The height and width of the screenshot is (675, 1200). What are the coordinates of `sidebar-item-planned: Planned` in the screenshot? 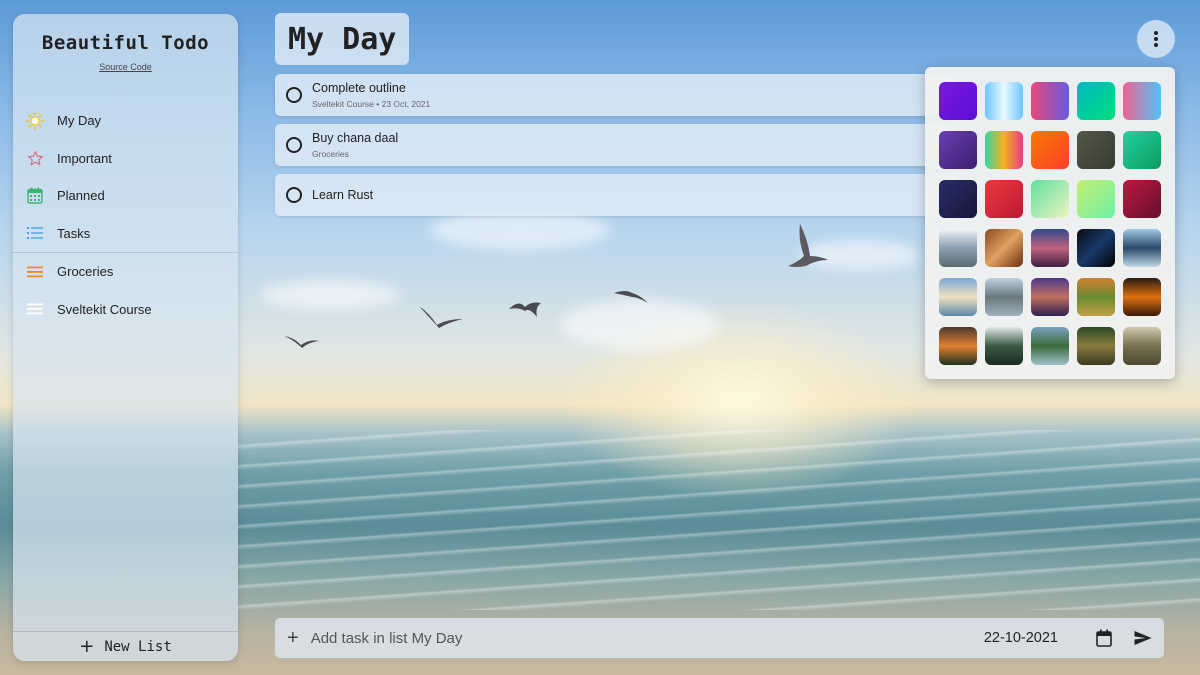 It's located at (125, 196).